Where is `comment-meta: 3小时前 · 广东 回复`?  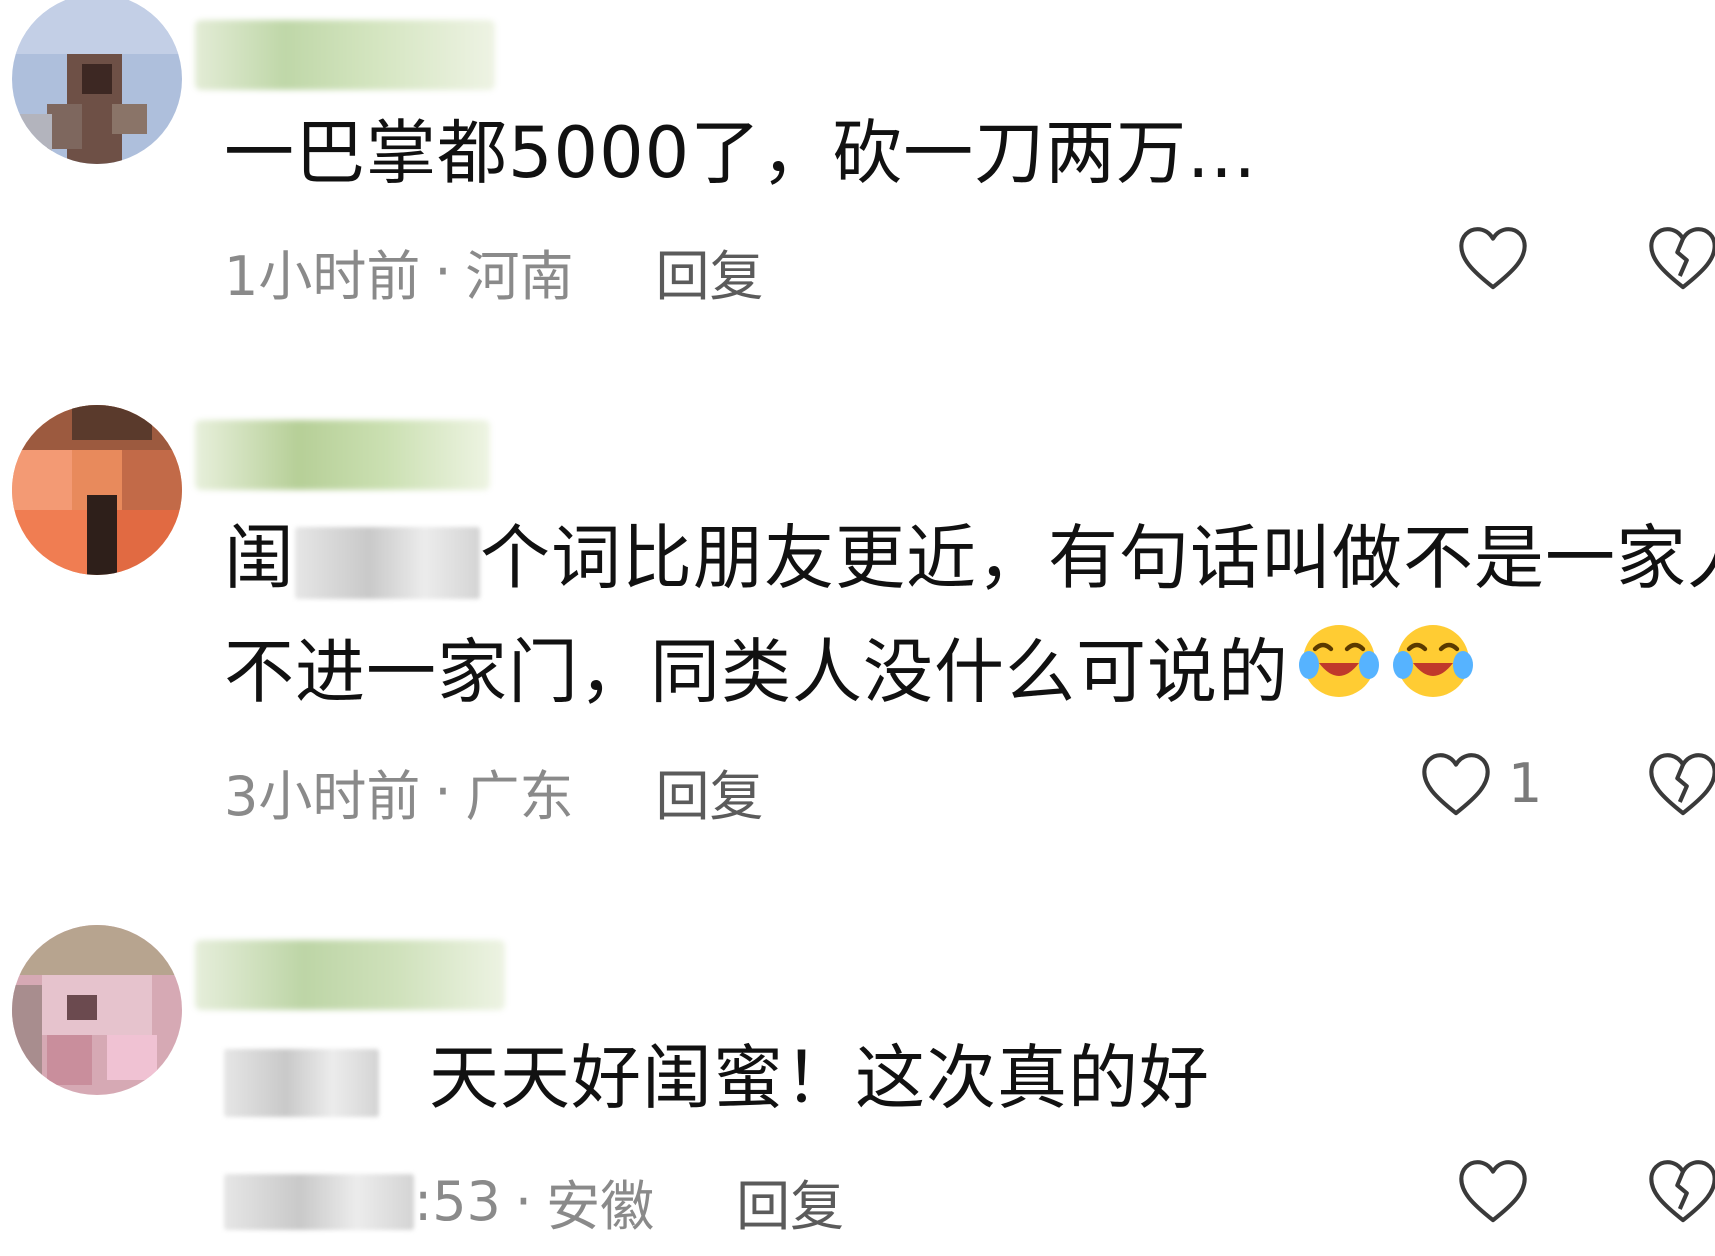
comment-meta: 3小时前 · 广东 回复 is located at coordinates (494, 791).